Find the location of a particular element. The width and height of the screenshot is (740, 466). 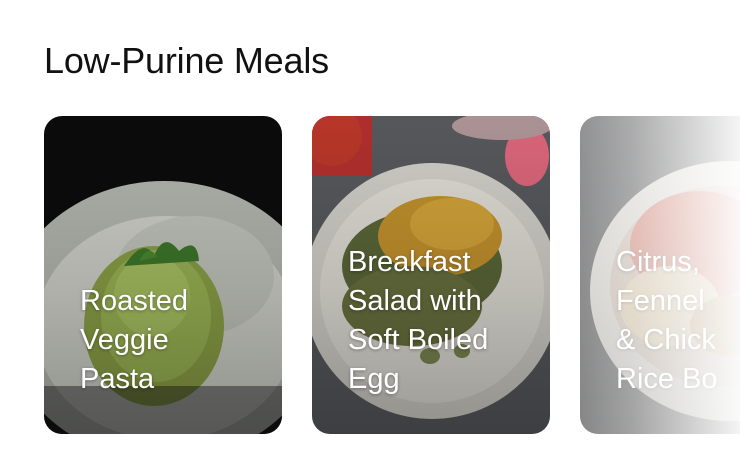

card-title: Roasted Veggie Pasta is located at coordinates (134, 340).